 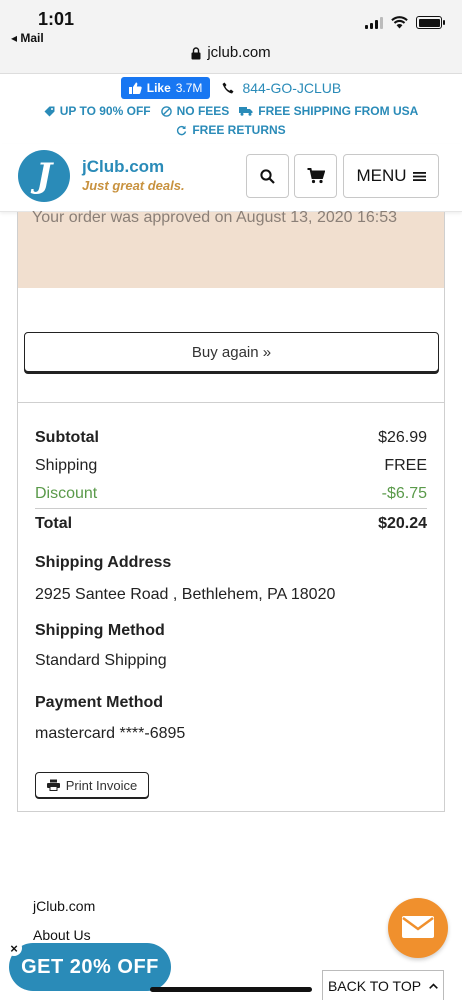 I want to click on thumbs-up-icon, so click(x=135, y=88).